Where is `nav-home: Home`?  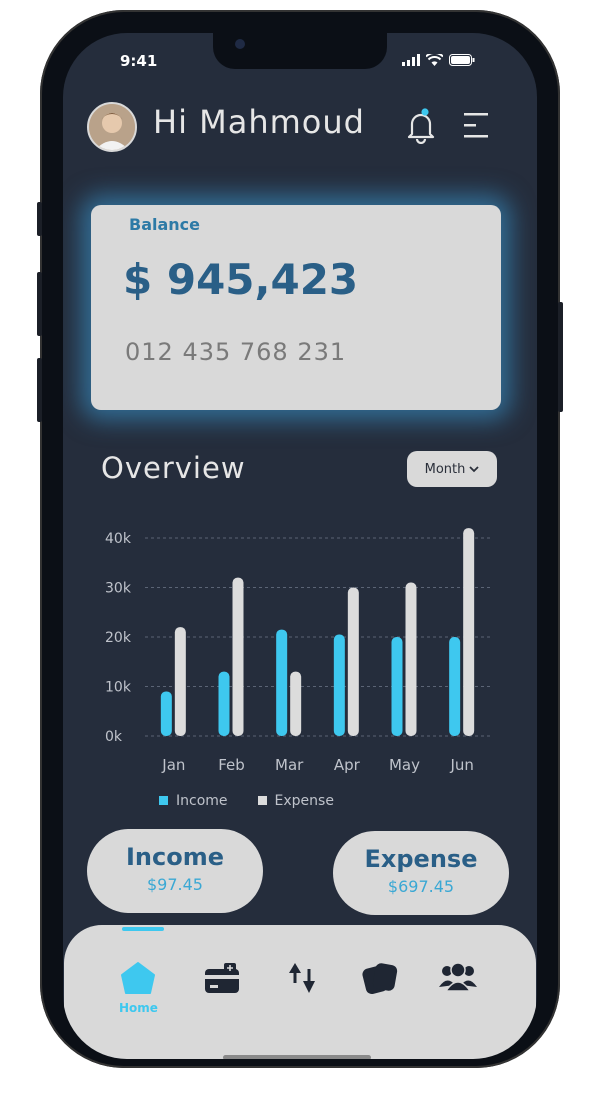 nav-home: Home is located at coordinates (138, 988).